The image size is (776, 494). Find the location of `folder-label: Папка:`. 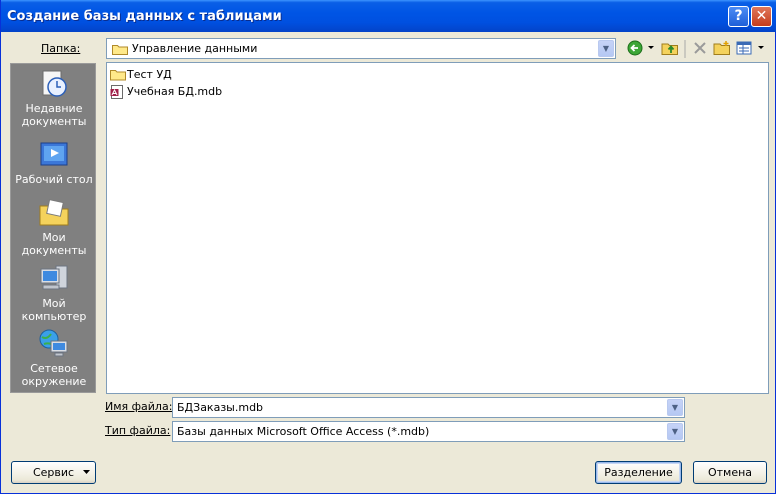

folder-label: Папка: is located at coordinates (60, 48).